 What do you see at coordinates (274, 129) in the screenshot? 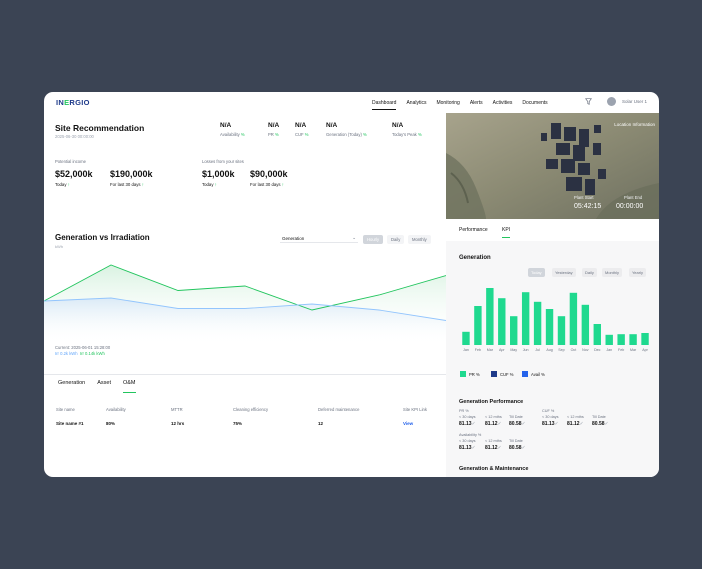
I see `kpi-pr: N/A PR %` at bounding box center [274, 129].